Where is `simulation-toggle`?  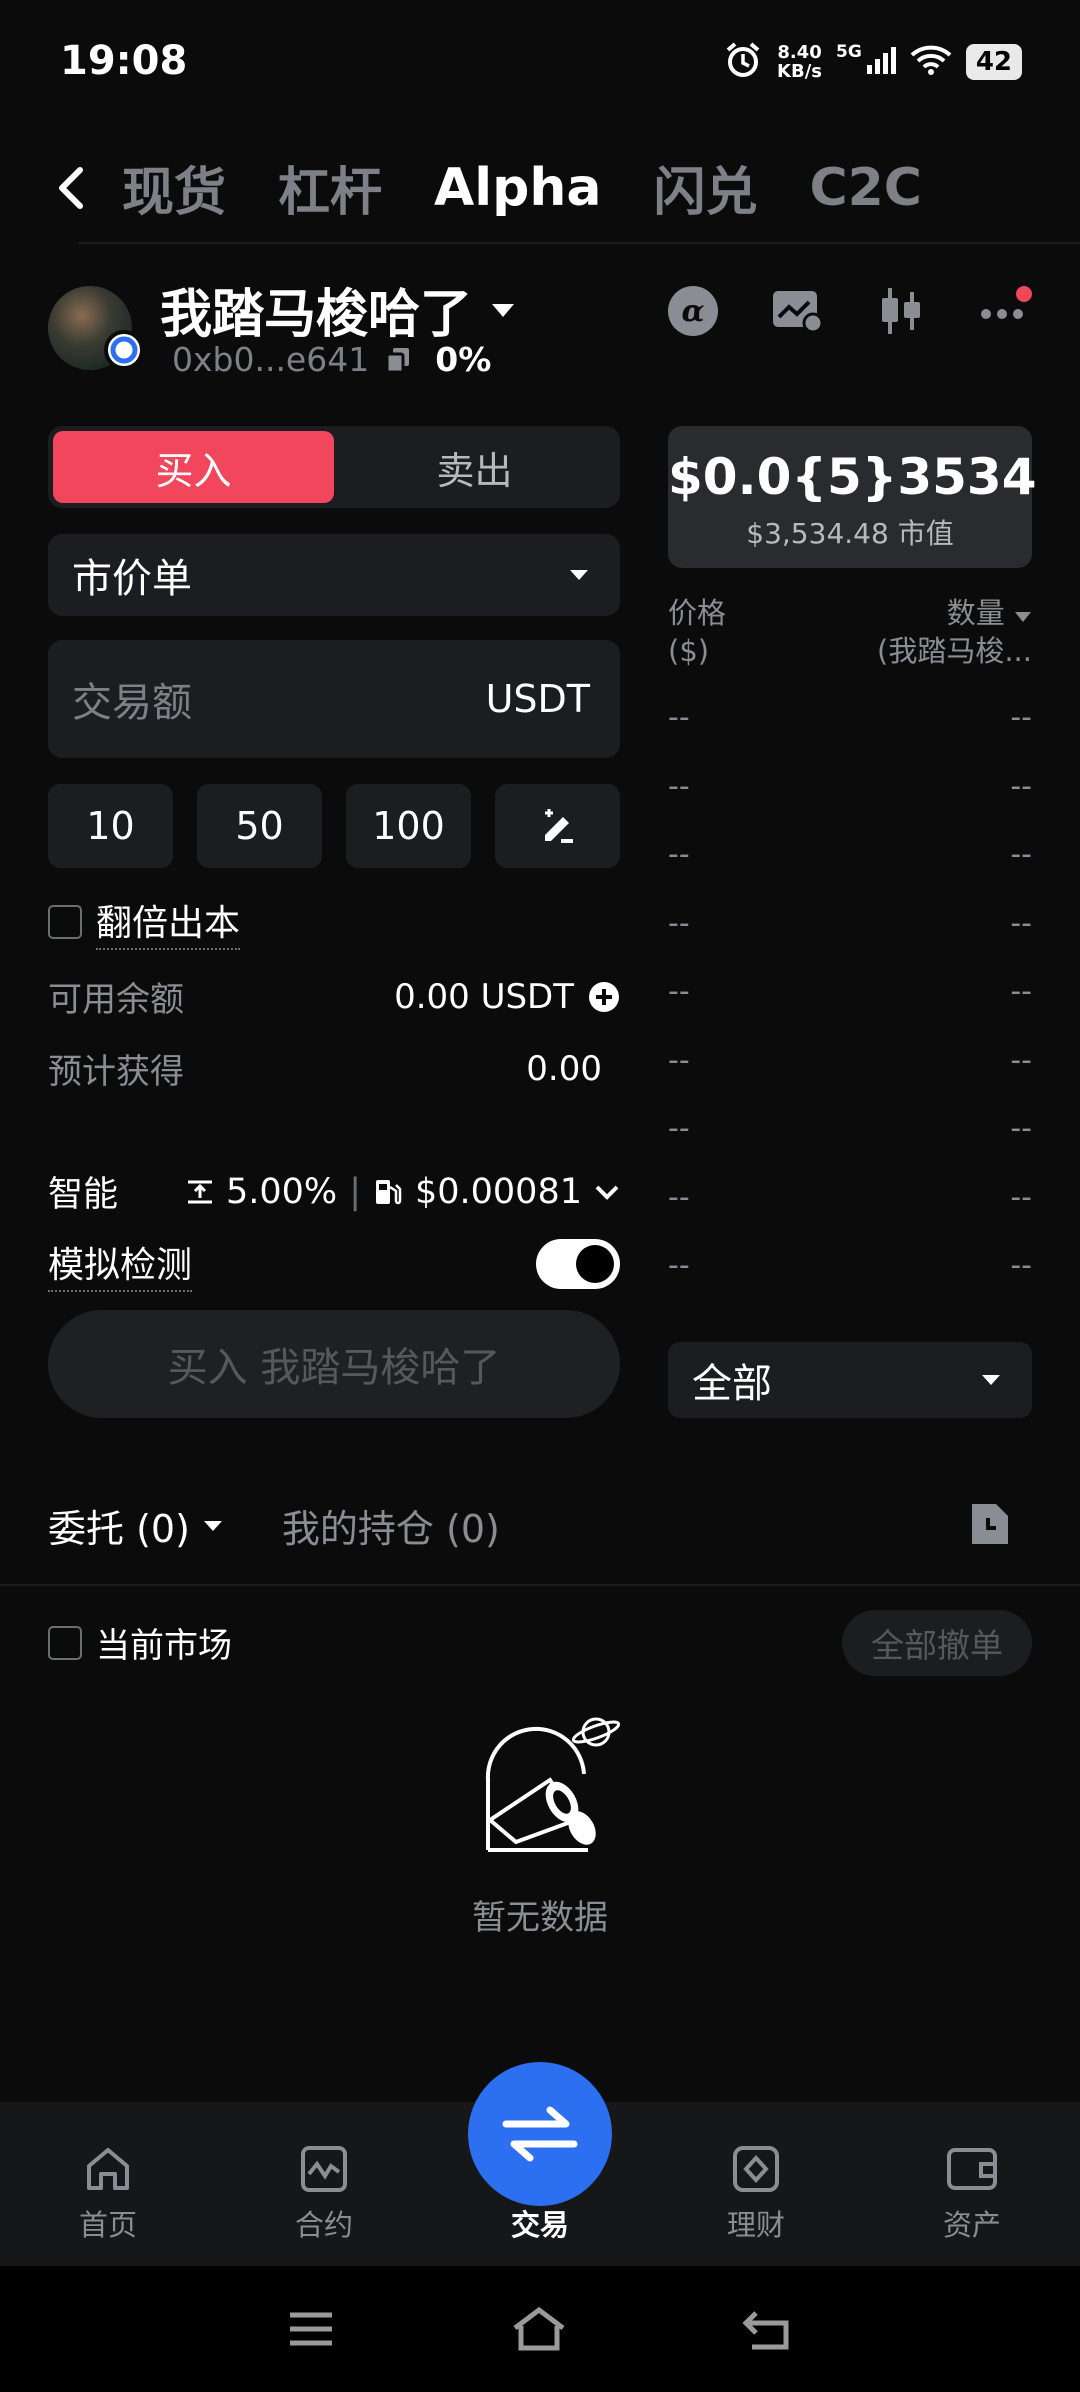 simulation-toggle is located at coordinates (578, 1264).